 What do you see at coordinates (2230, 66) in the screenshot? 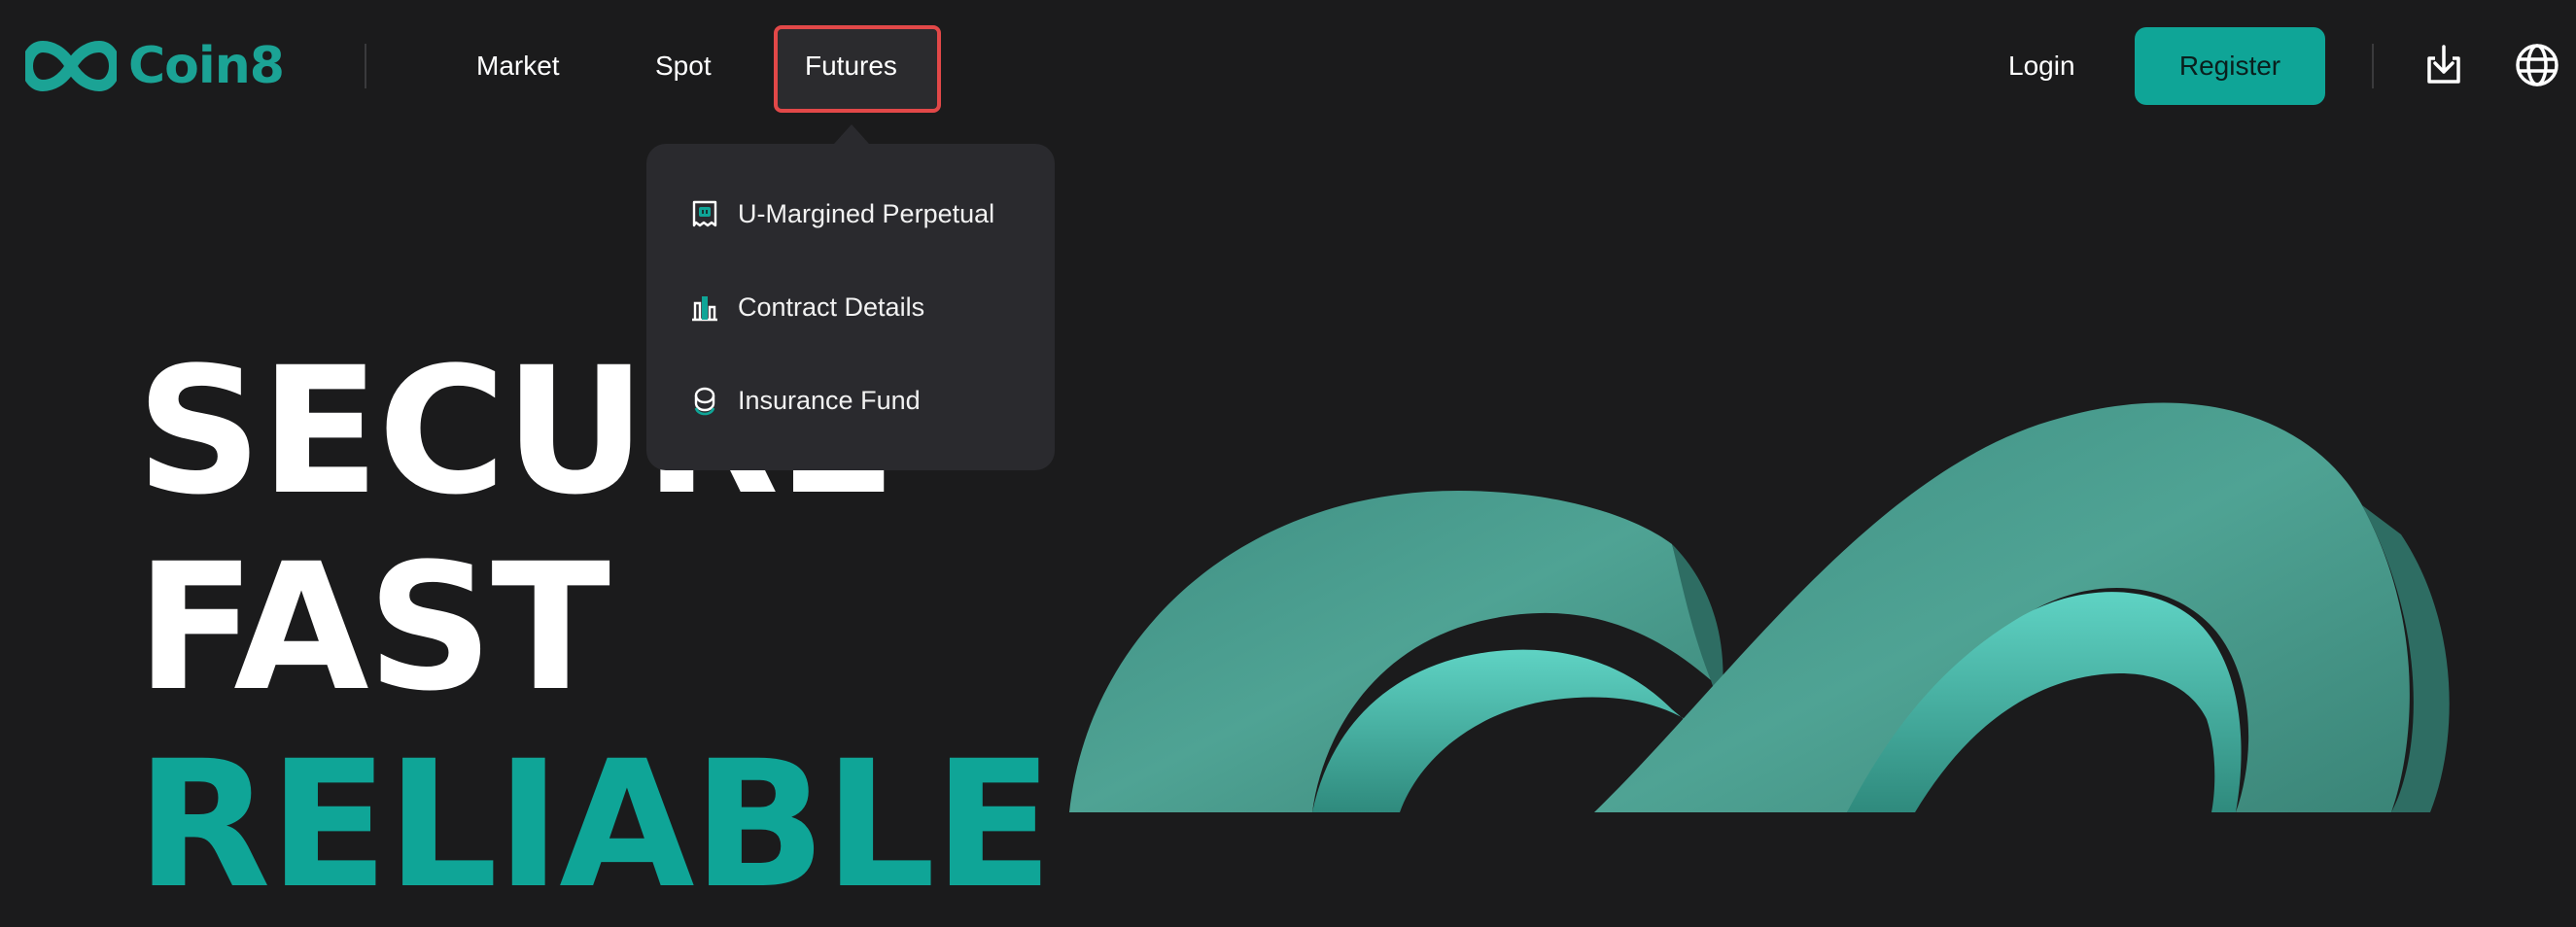
I see `register-button: Register` at bounding box center [2230, 66].